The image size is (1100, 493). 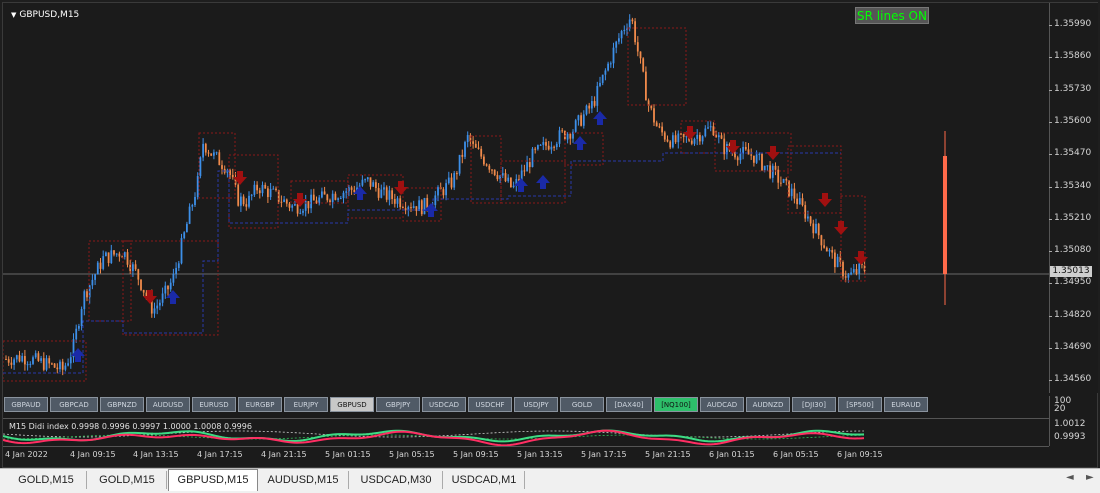 What do you see at coordinates (49, 15) in the screenshot?
I see `symbol-title-text: GBPUSD,M15` at bounding box center [49, 15].